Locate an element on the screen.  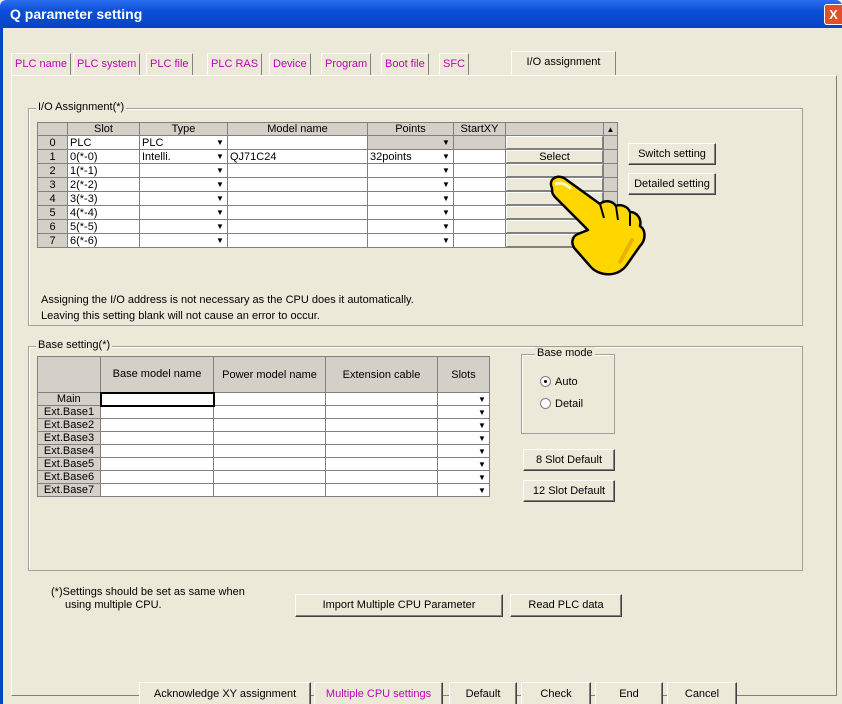
slot-cell: 2(*-2) is located at coordinates (103, 184).